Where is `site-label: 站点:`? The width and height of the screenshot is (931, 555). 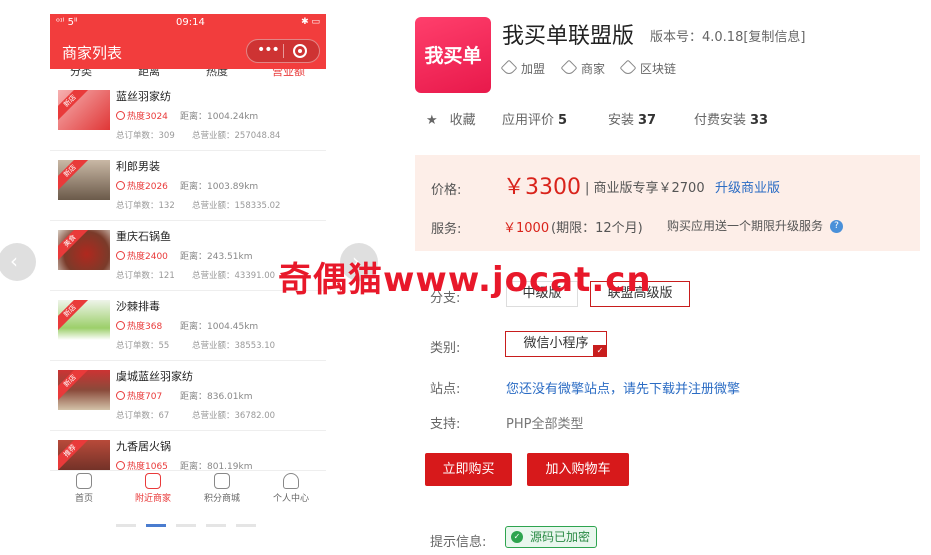 site-label: 站点: is located at coordinates (445, 389).